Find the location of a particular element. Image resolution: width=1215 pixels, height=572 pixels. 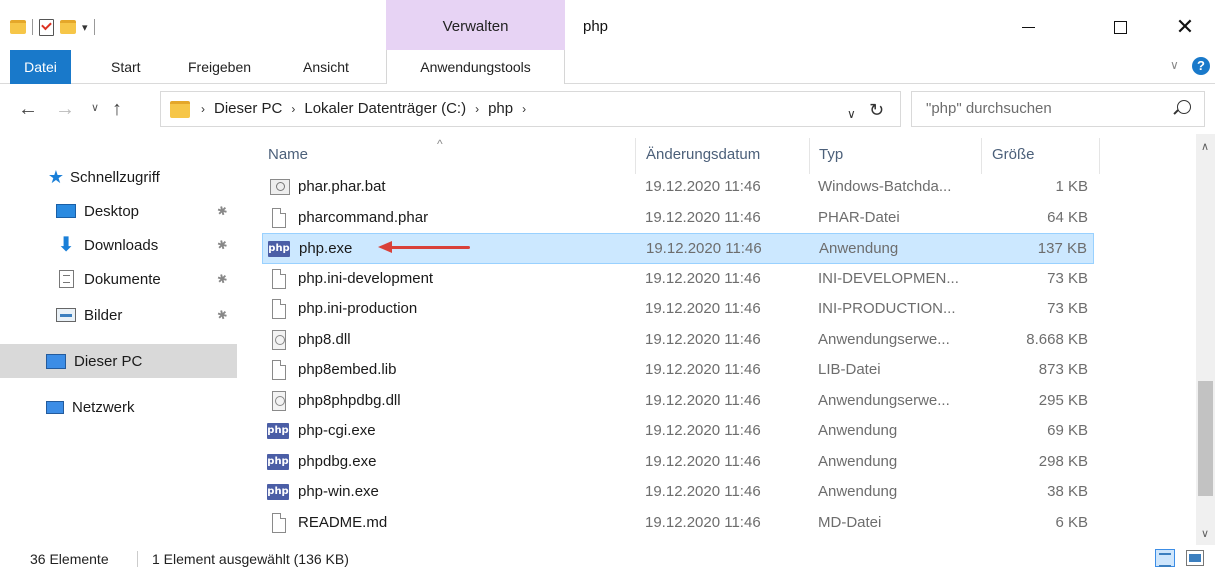

recent-locations-chevron-icon: ∨ is located at coordinates (95, 107).